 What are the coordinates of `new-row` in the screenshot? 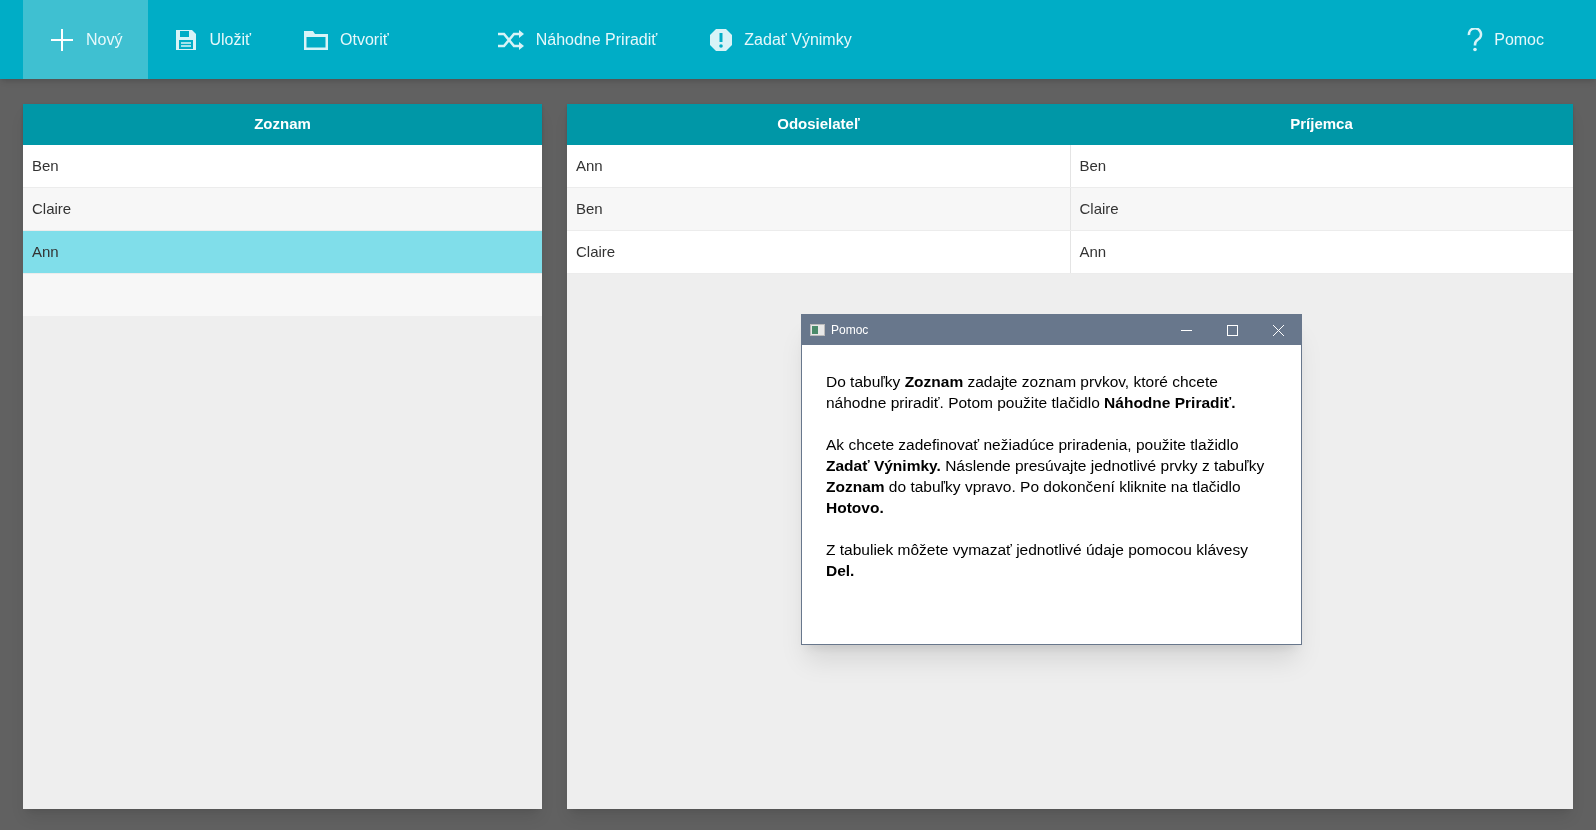 It's located at (282, 295).